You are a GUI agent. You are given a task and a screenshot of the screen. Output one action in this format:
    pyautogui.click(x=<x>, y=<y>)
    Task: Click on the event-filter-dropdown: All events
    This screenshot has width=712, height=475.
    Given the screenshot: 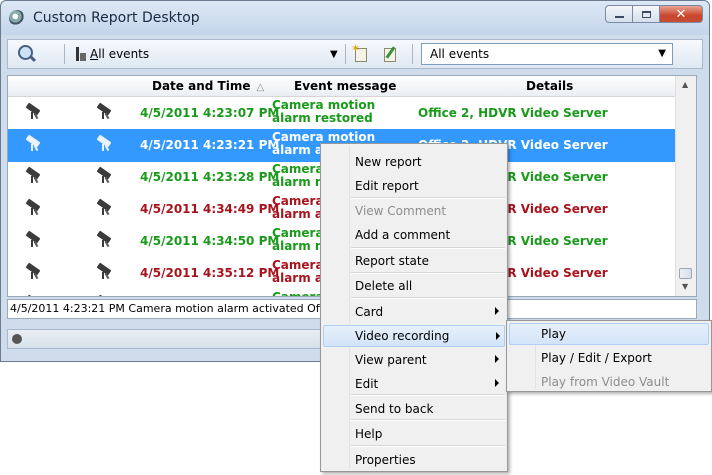 What is the action you would take?
    pyautogui.click(x=119, y=54)
    